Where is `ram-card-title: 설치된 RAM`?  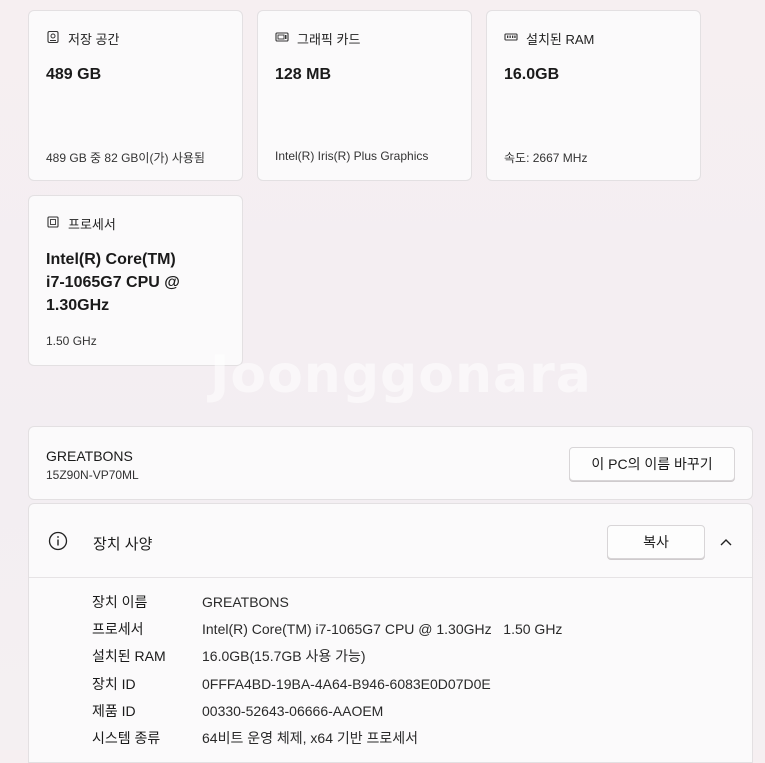
ram-card-title: 설치된 RAM is located at coordinates (560, 39).